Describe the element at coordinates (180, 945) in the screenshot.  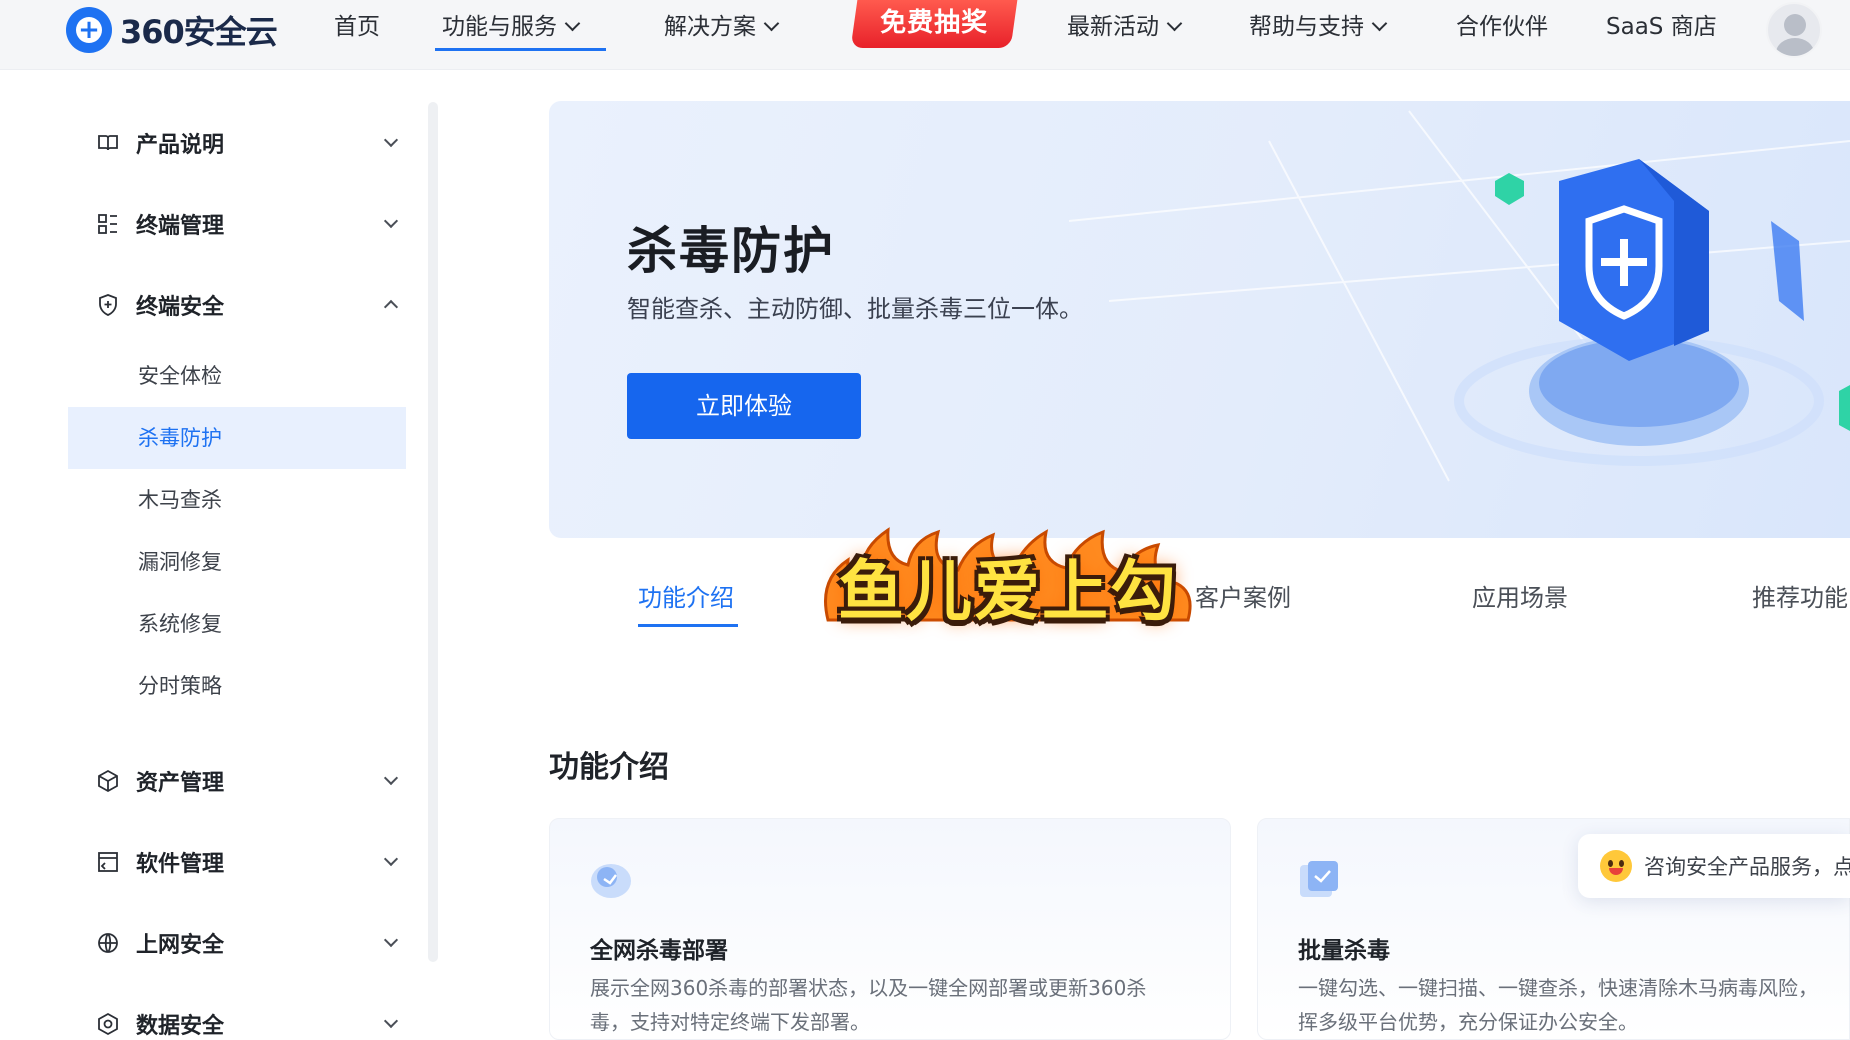
I see `sidebar-group-label: 上网安全` at that location.